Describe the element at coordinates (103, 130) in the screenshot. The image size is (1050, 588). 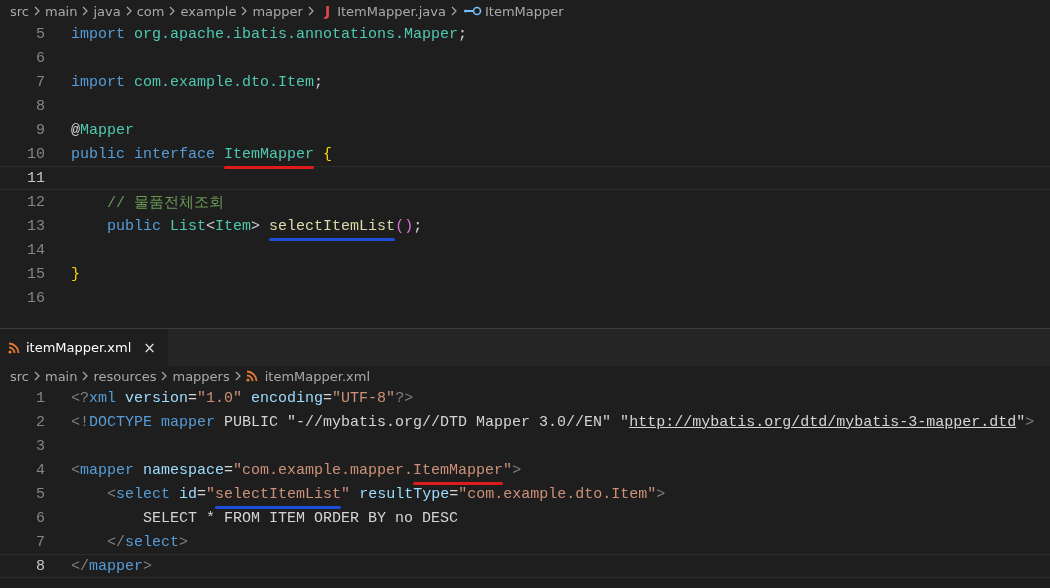
I see `code-line: @Mapper` at that location.